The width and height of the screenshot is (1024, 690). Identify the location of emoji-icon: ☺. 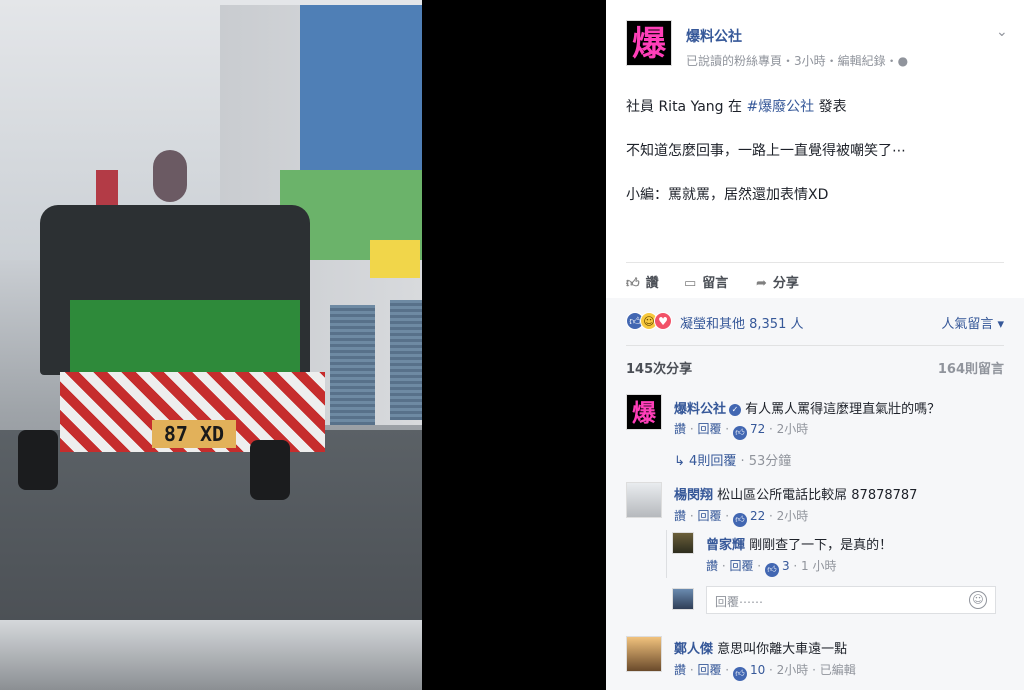
(978, 600).